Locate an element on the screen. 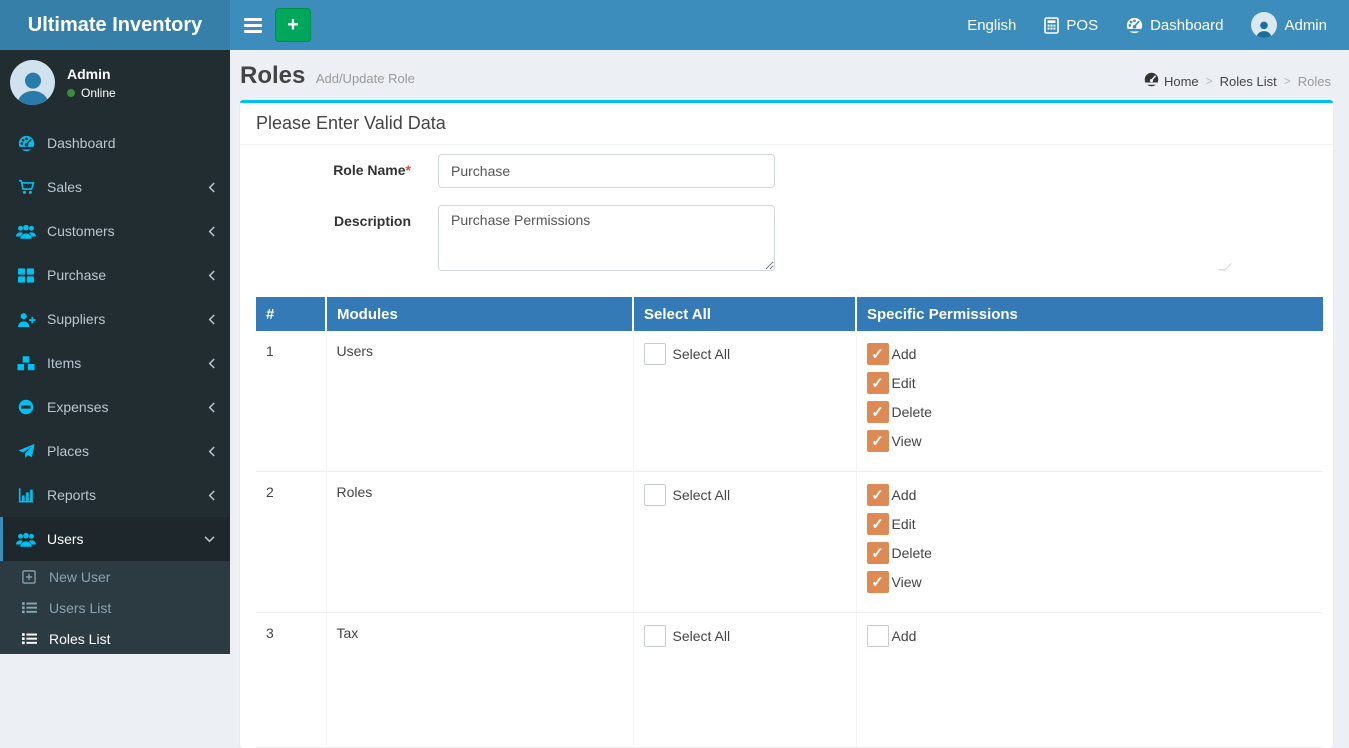  role-name-input is located at coordinates (606, 171).